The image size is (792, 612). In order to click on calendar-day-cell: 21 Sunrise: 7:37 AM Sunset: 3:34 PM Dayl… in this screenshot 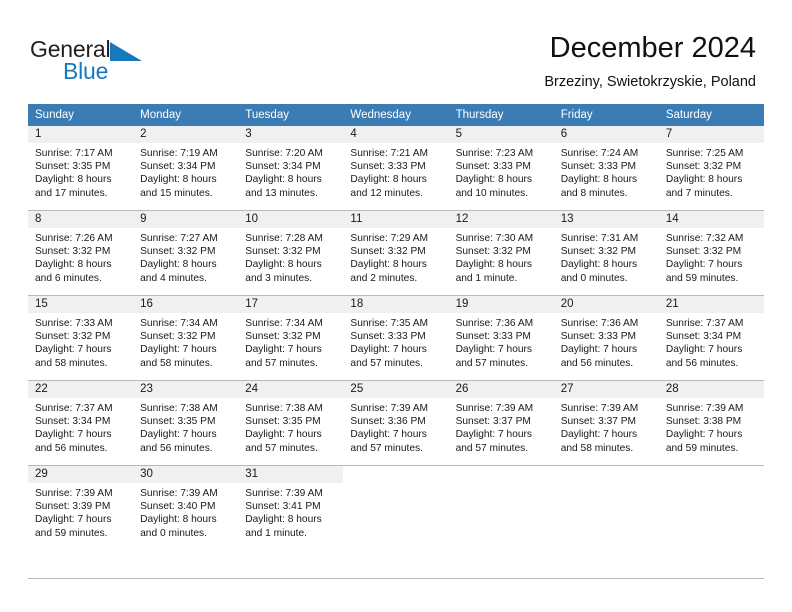, I will do `click(711, 338)`.